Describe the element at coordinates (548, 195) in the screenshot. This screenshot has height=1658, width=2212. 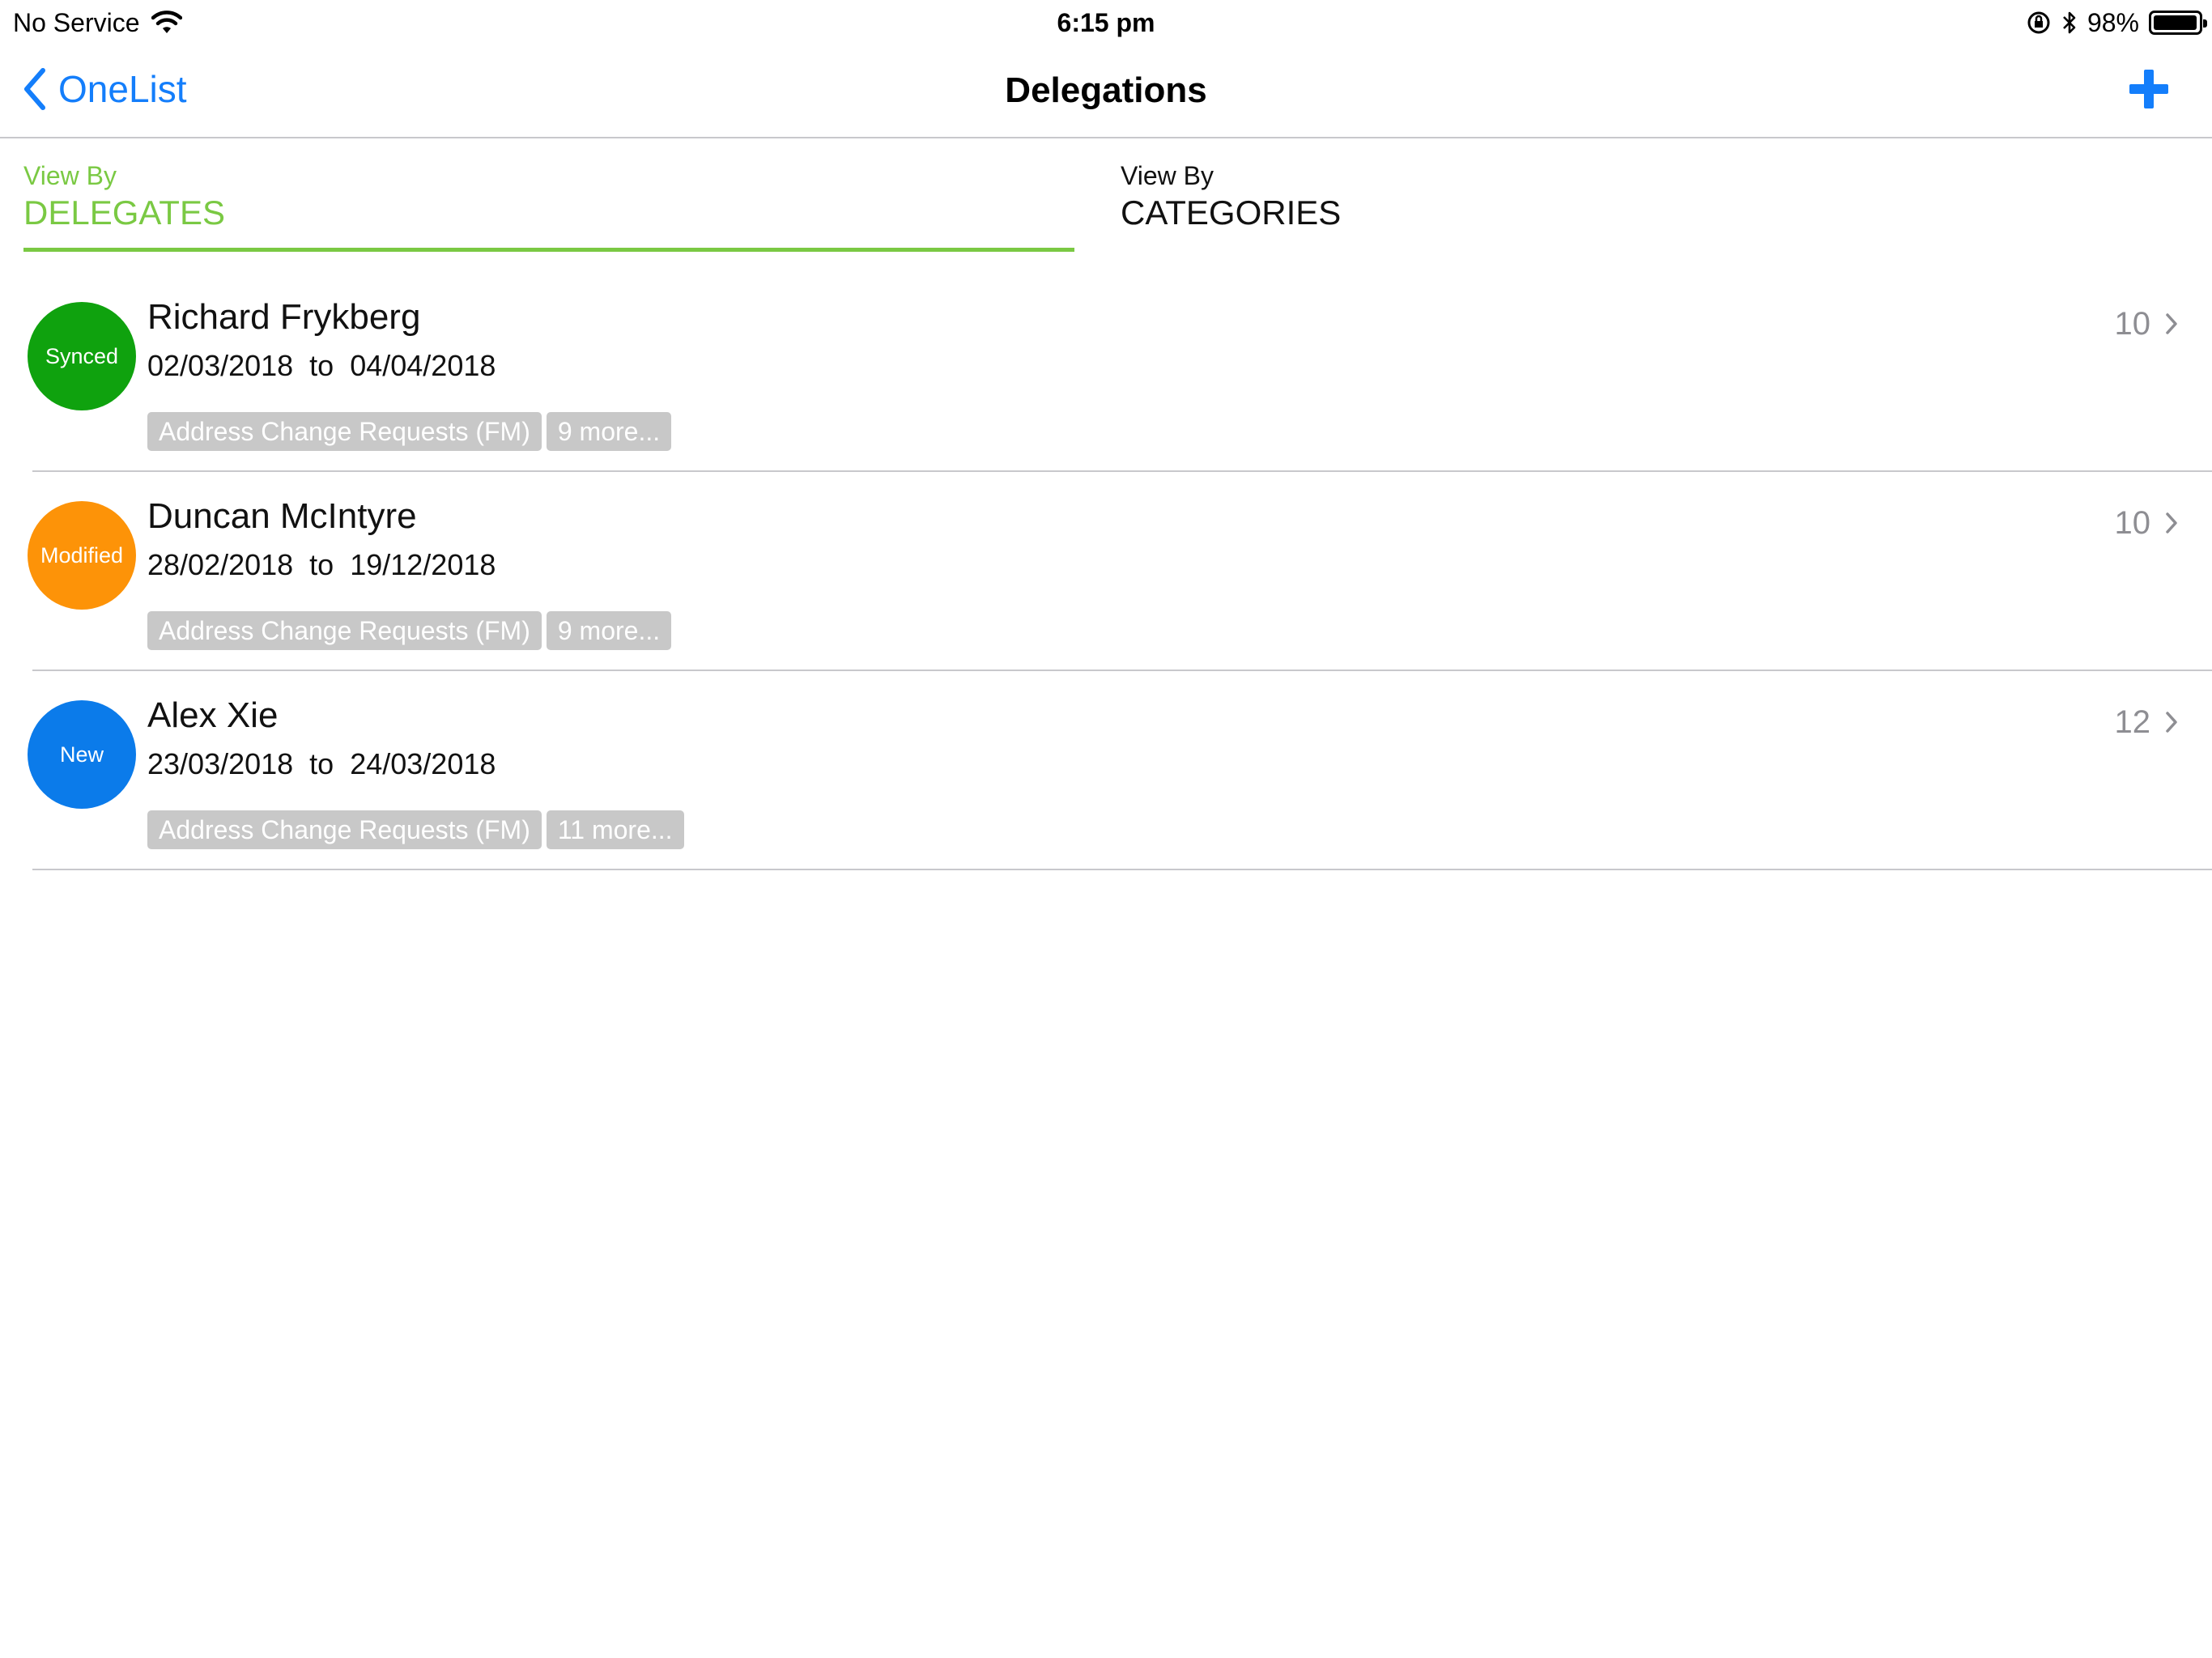
I see `tab-delegates: View By DELEGATES` at that location.